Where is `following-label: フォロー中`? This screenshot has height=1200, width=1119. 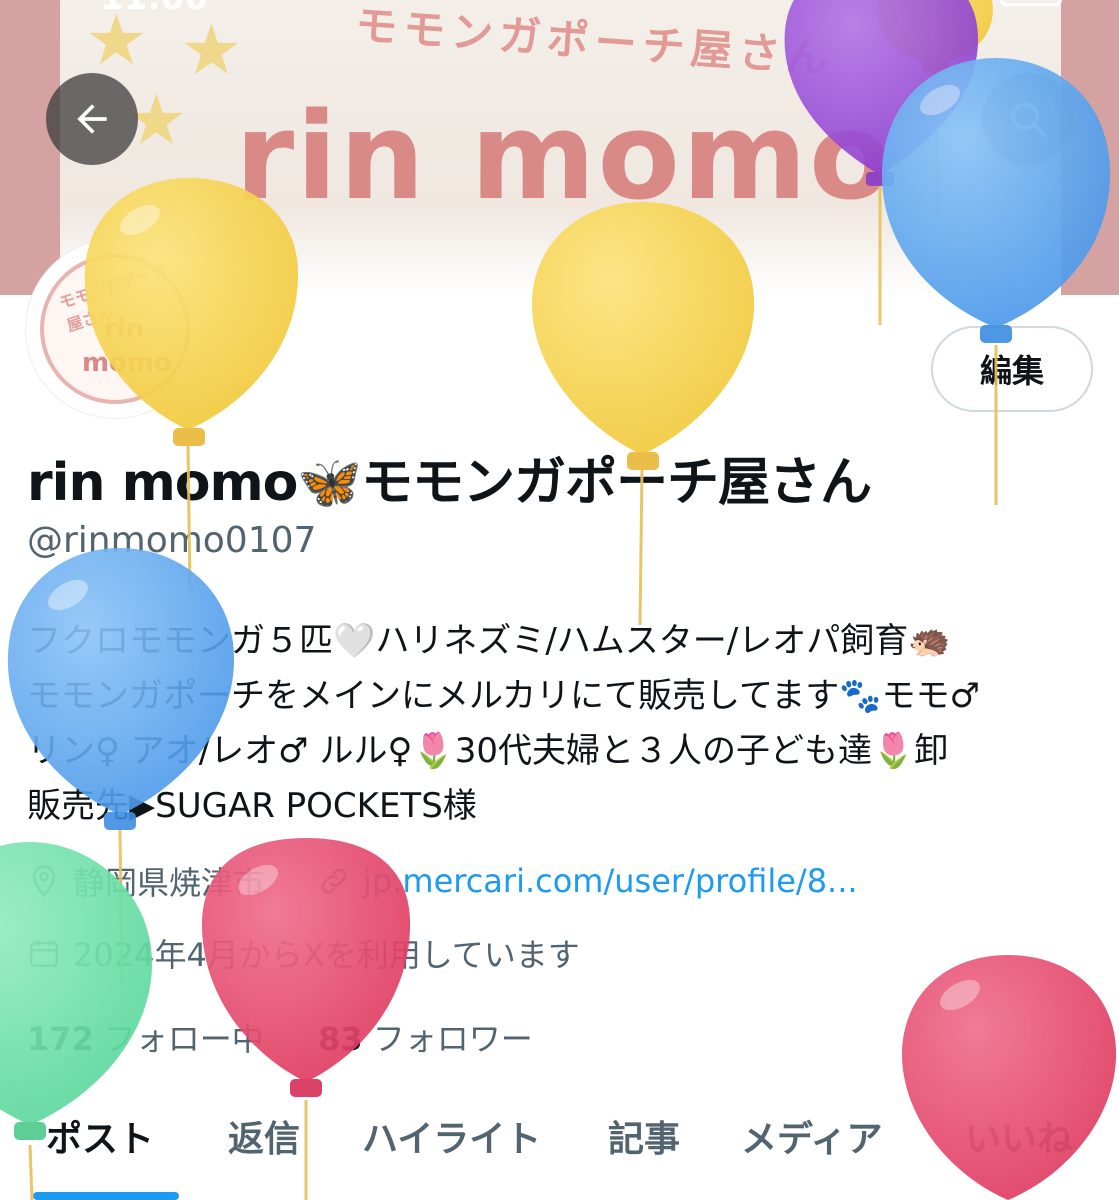 following-label: フォロー中 is located at coordinates (183, 1039).